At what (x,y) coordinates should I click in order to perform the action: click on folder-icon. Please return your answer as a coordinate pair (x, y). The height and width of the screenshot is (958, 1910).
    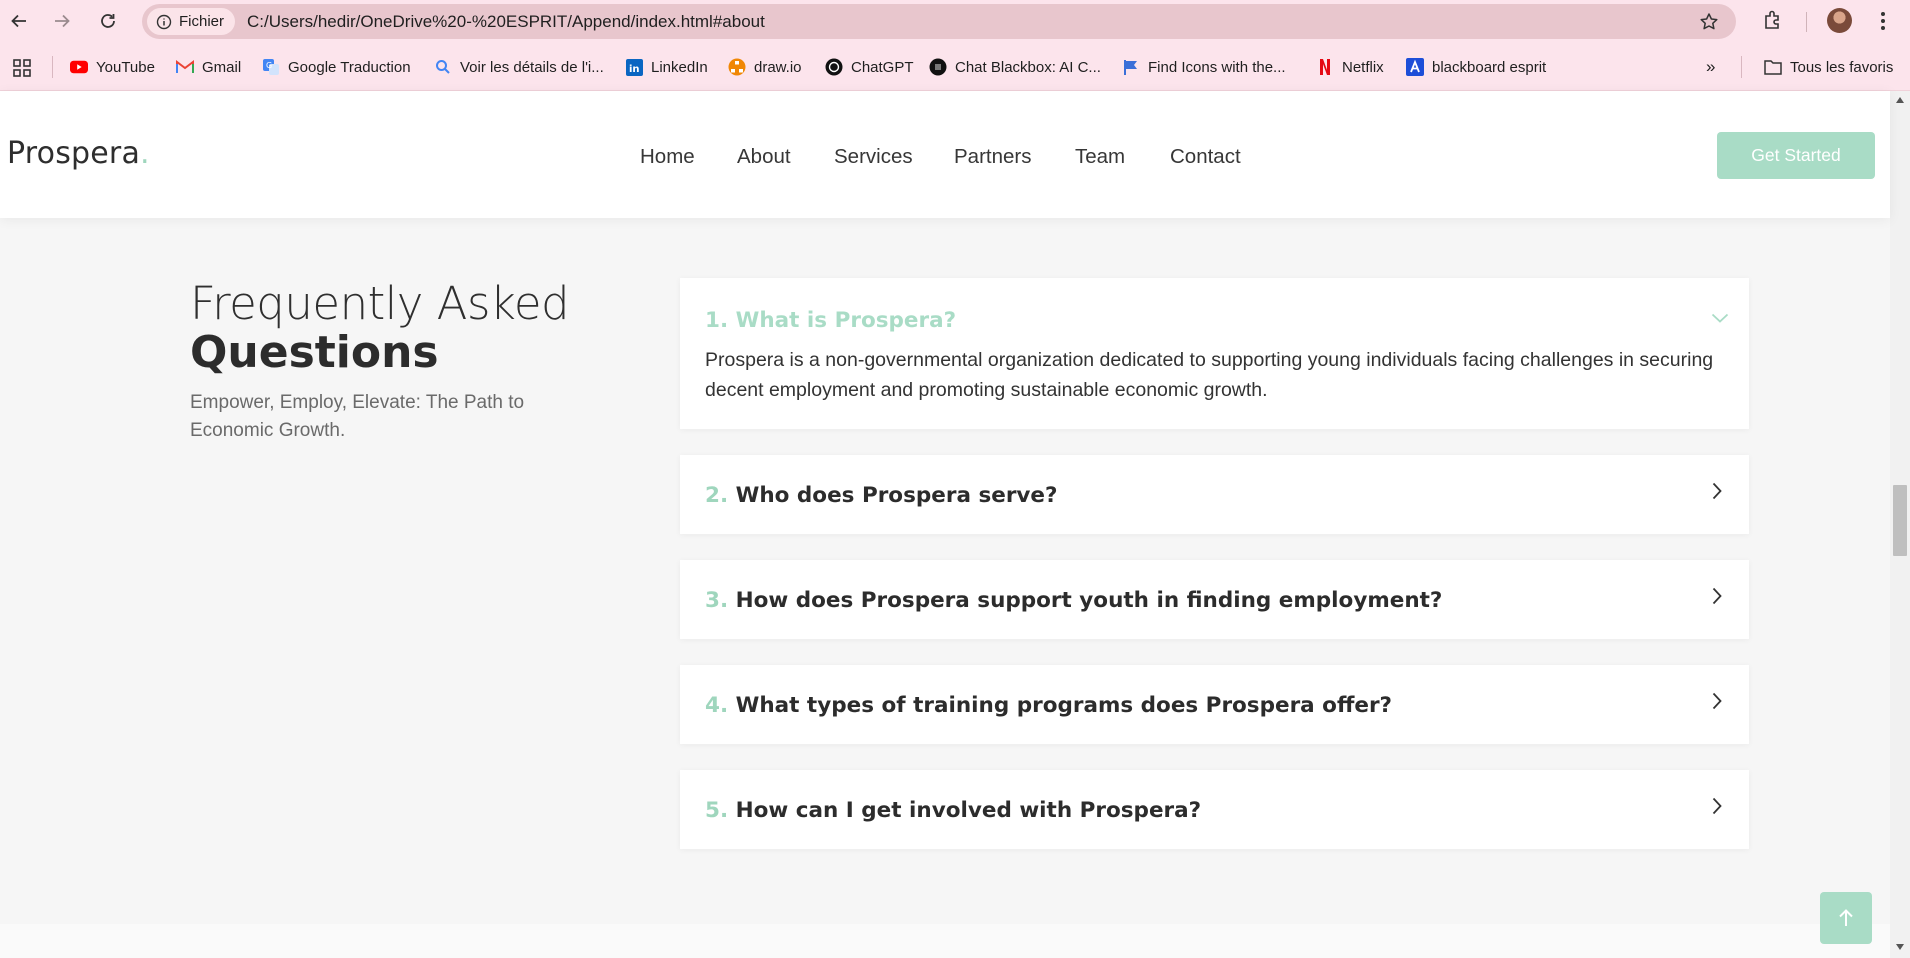
    Looking at the image, I should click on (1773, 67).